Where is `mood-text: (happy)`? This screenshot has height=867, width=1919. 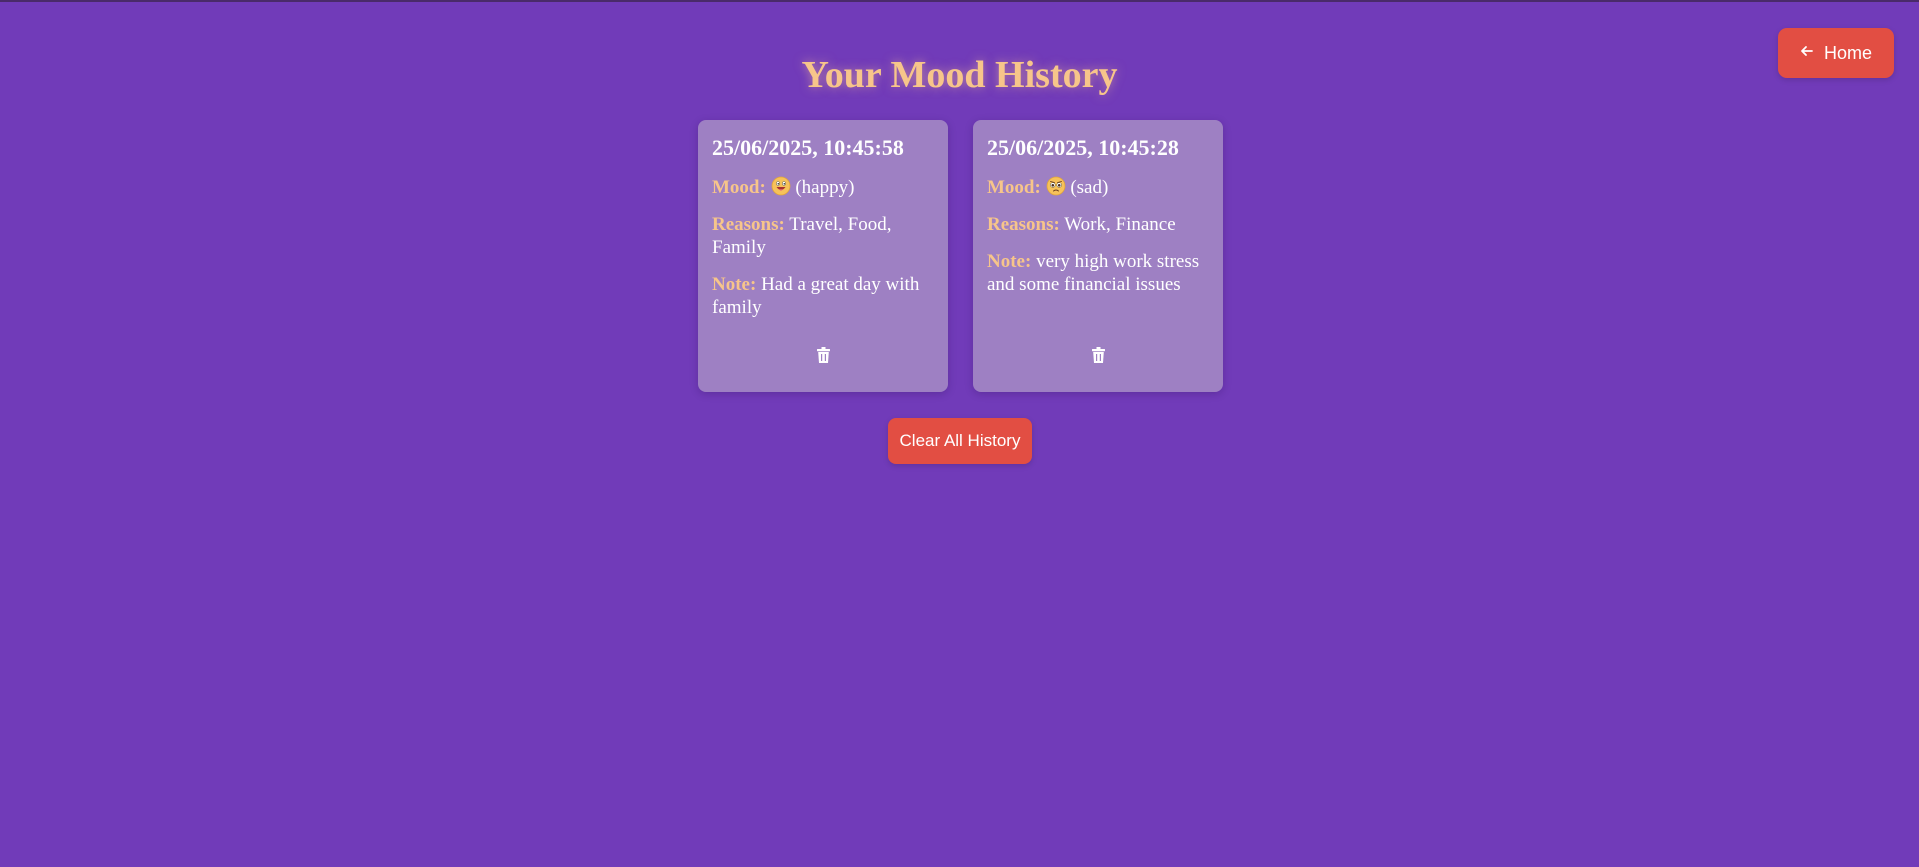
mood-text: (happy) is located at coordinates (825, 187).